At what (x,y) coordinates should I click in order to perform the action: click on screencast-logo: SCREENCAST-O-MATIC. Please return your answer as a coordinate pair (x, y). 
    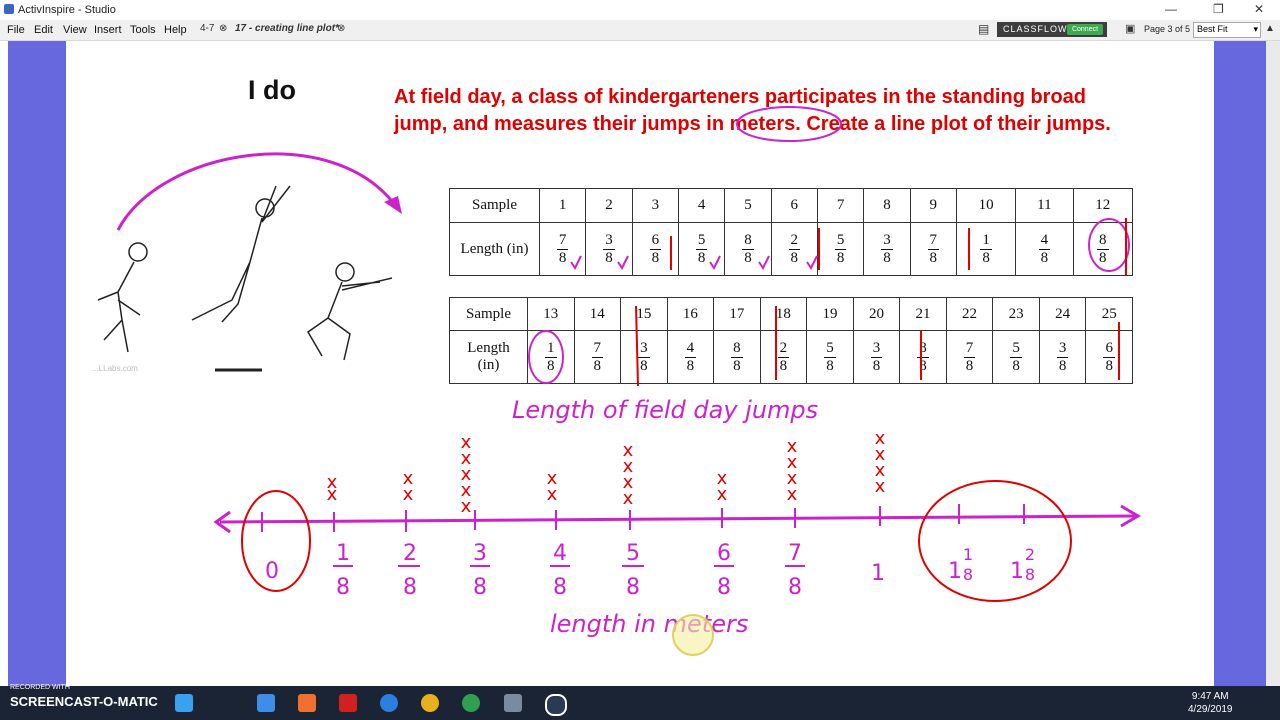
    Looking at the image, I should click on (84, 701).